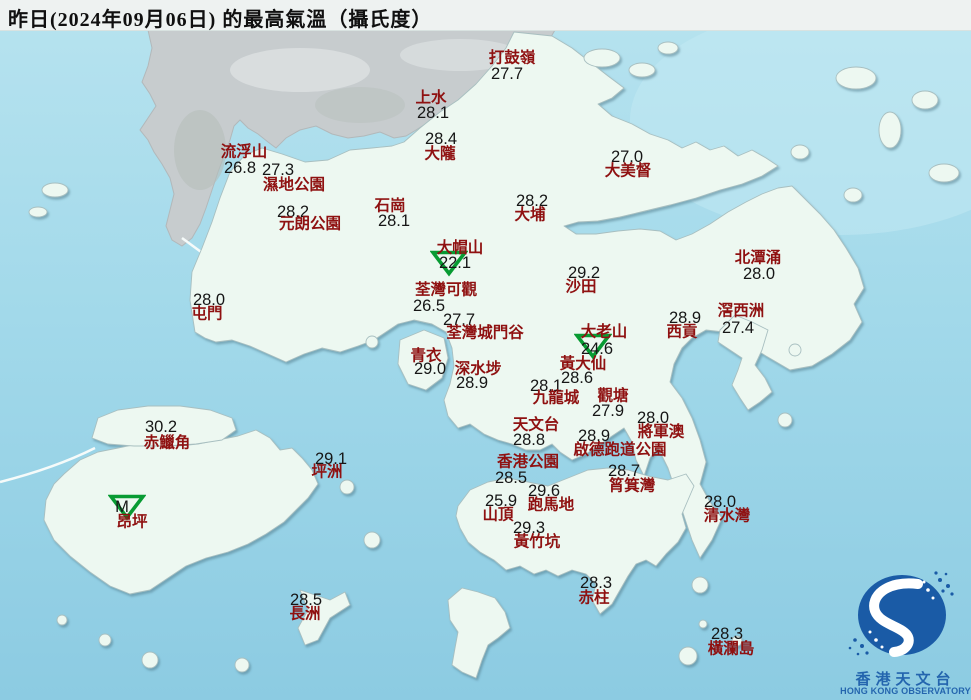  What do you see at coordinates (727, 516) in the screenshot?
I see `station-name-label: 清水灣` at bounding box center [727, 516].